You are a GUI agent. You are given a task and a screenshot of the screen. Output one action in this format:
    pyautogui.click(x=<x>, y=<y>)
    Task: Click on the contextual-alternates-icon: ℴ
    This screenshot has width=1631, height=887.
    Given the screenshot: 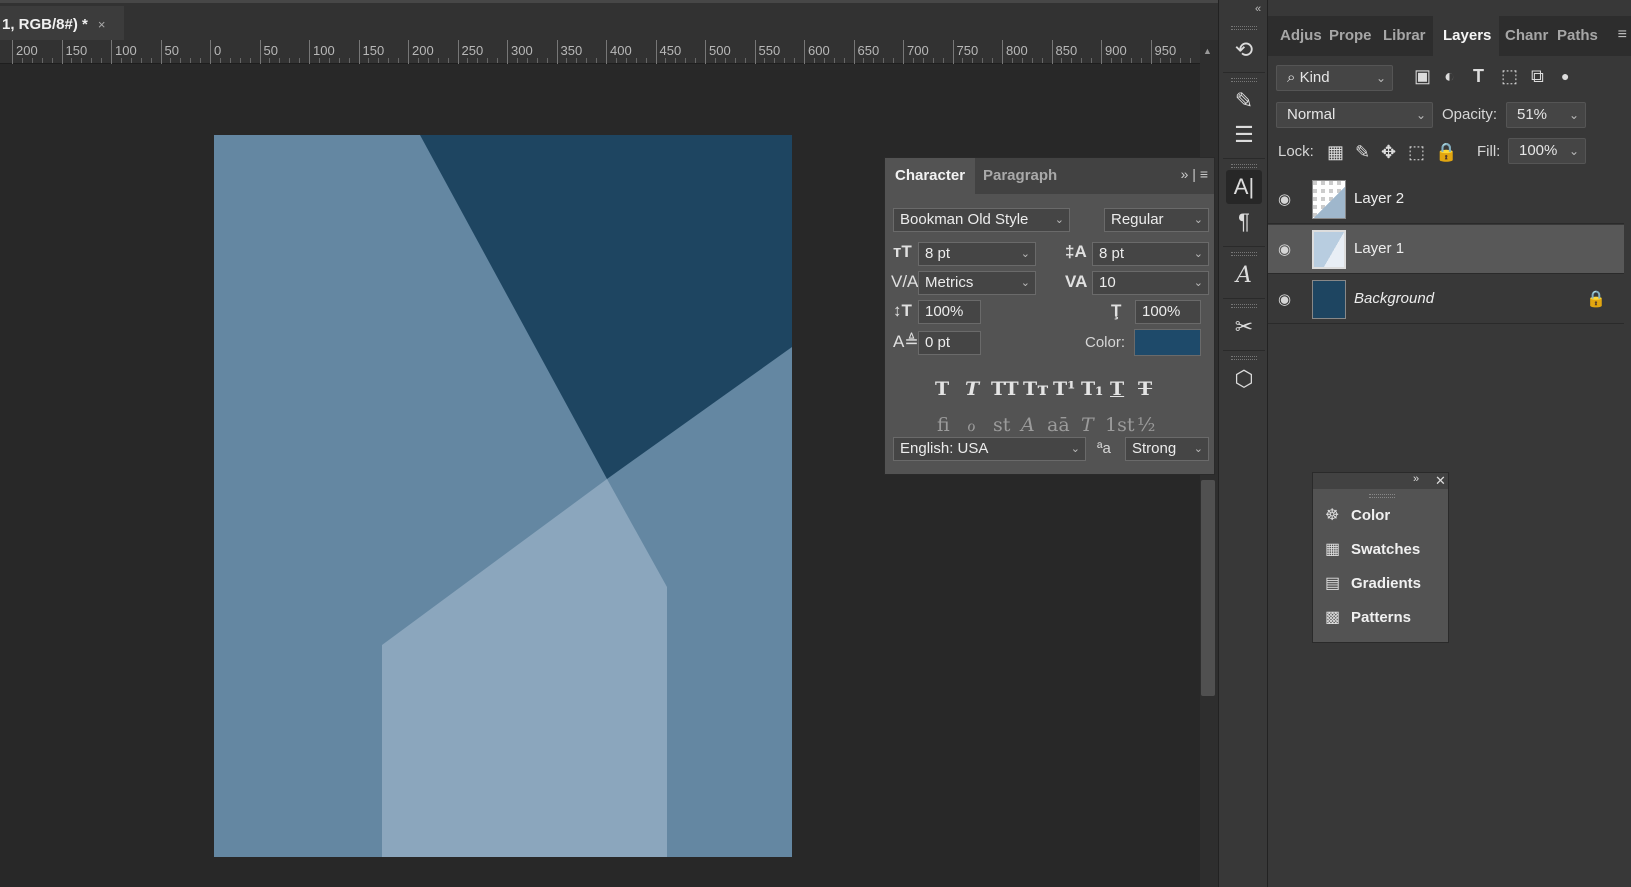 What is the action you would take?
    pyautogui.click(x=971, y=425)
    